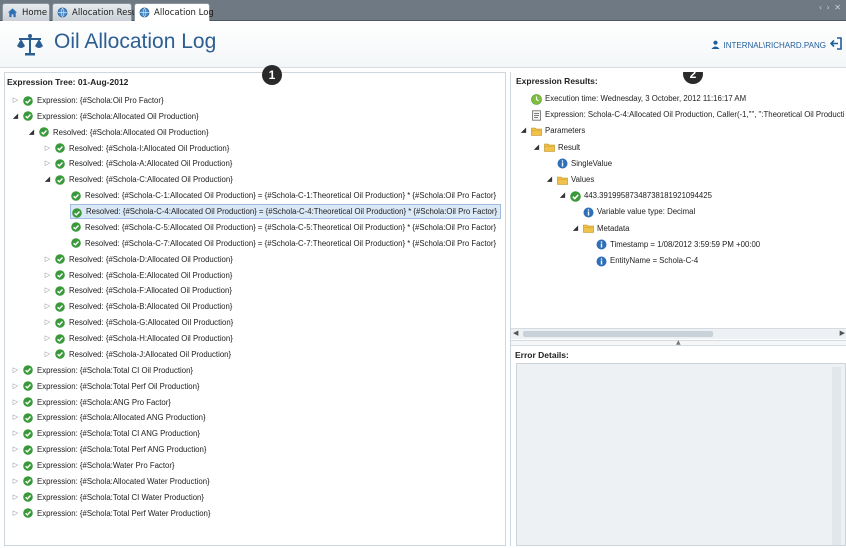 This screenshot has height=548, width=846. What do you see at coordinates (588, 228) in the screenshot?
I see `folder-icon` at bounding box center [588, 228].